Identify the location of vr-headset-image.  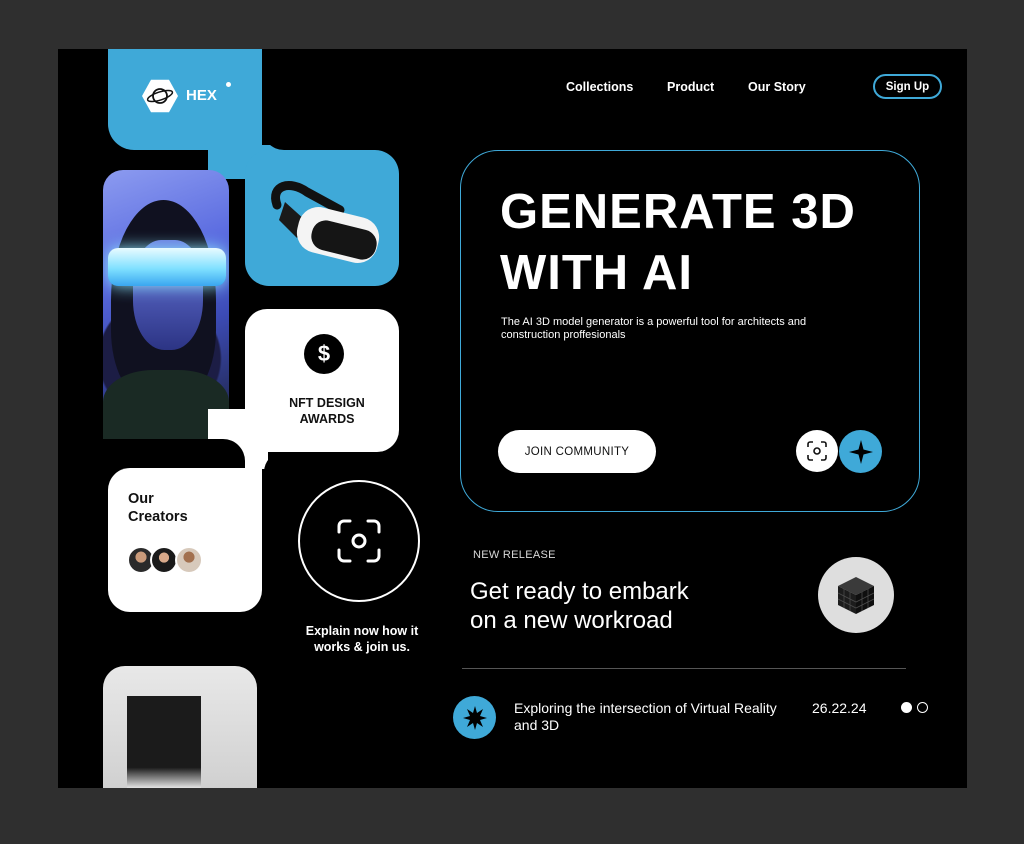
(325, 222).